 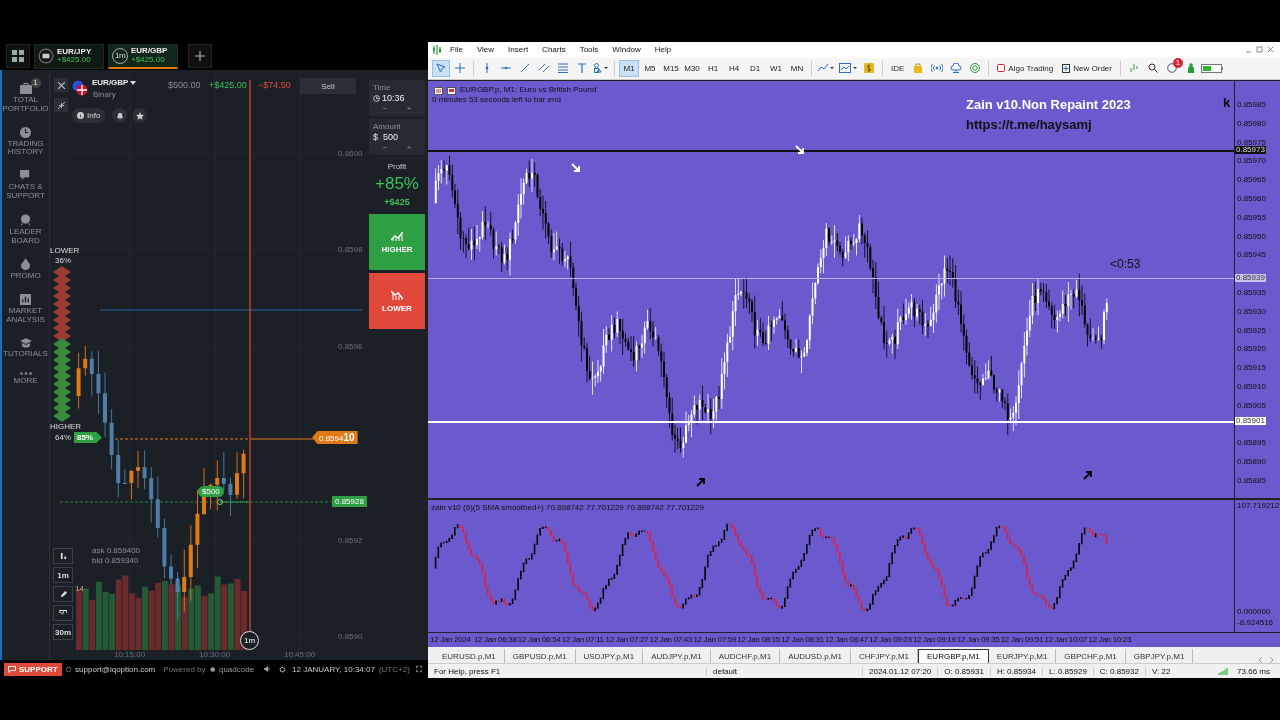 What do you see at coordinates (397, 202) in the screenshot?
I see `profit-amount: +$425` at bounding box center [397, 202].